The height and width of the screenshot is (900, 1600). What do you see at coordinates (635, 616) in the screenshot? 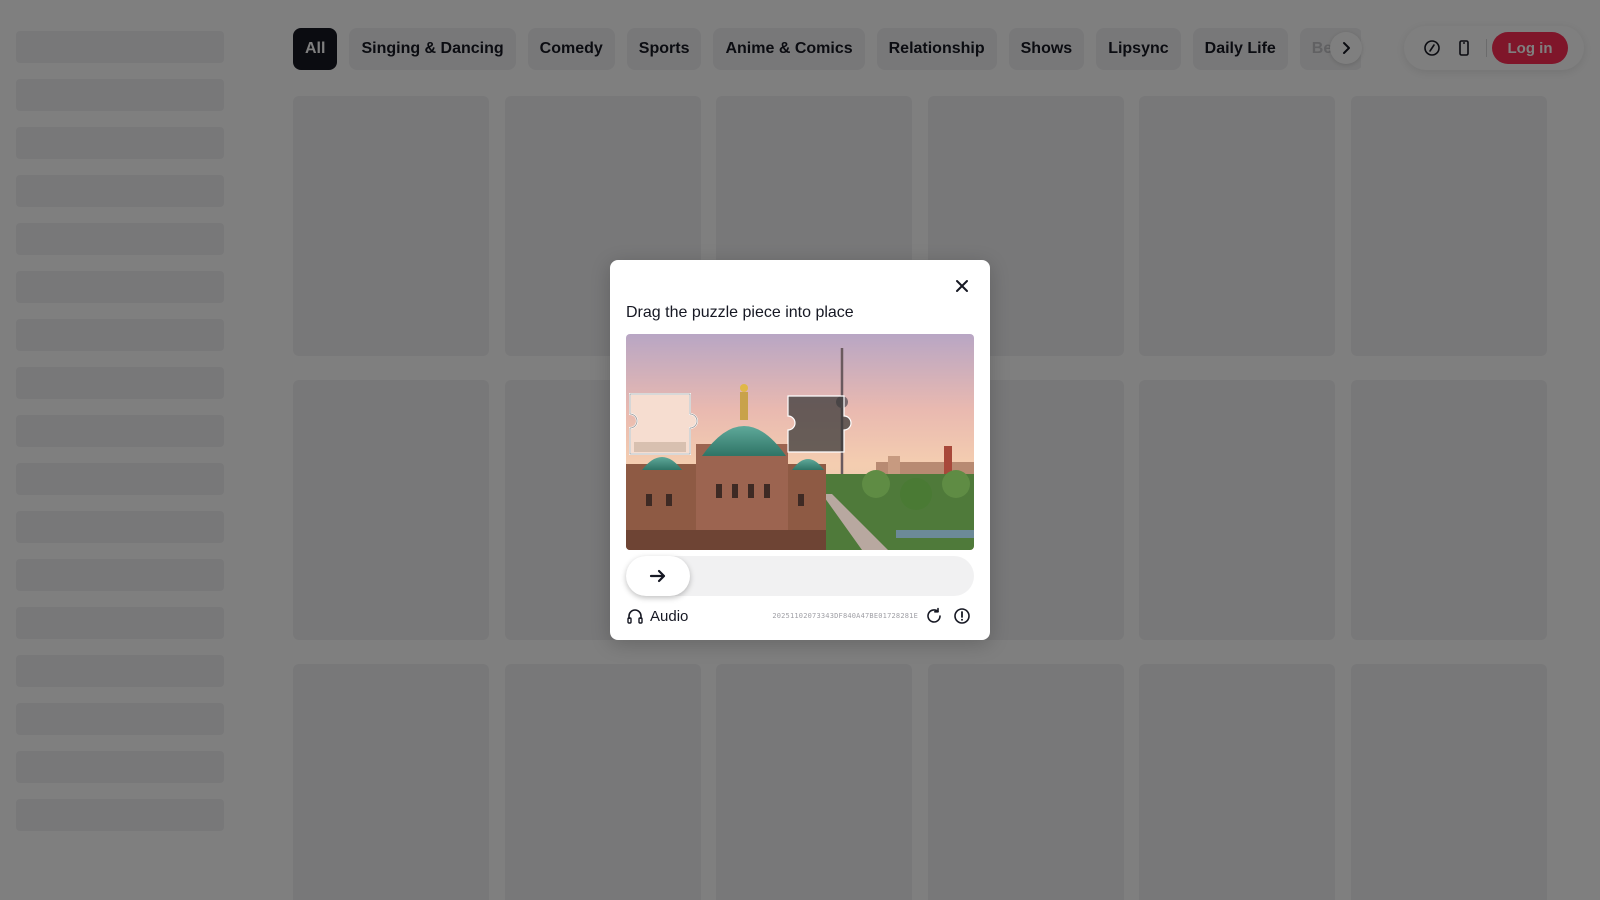
I see `headphones-icon` at bounding box center [635, 616].